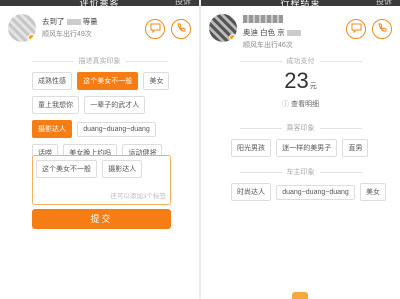  Describe the element at coordinates (70, 21) in the screenshot. I see `trip-info: 去到了 等量` at that location.